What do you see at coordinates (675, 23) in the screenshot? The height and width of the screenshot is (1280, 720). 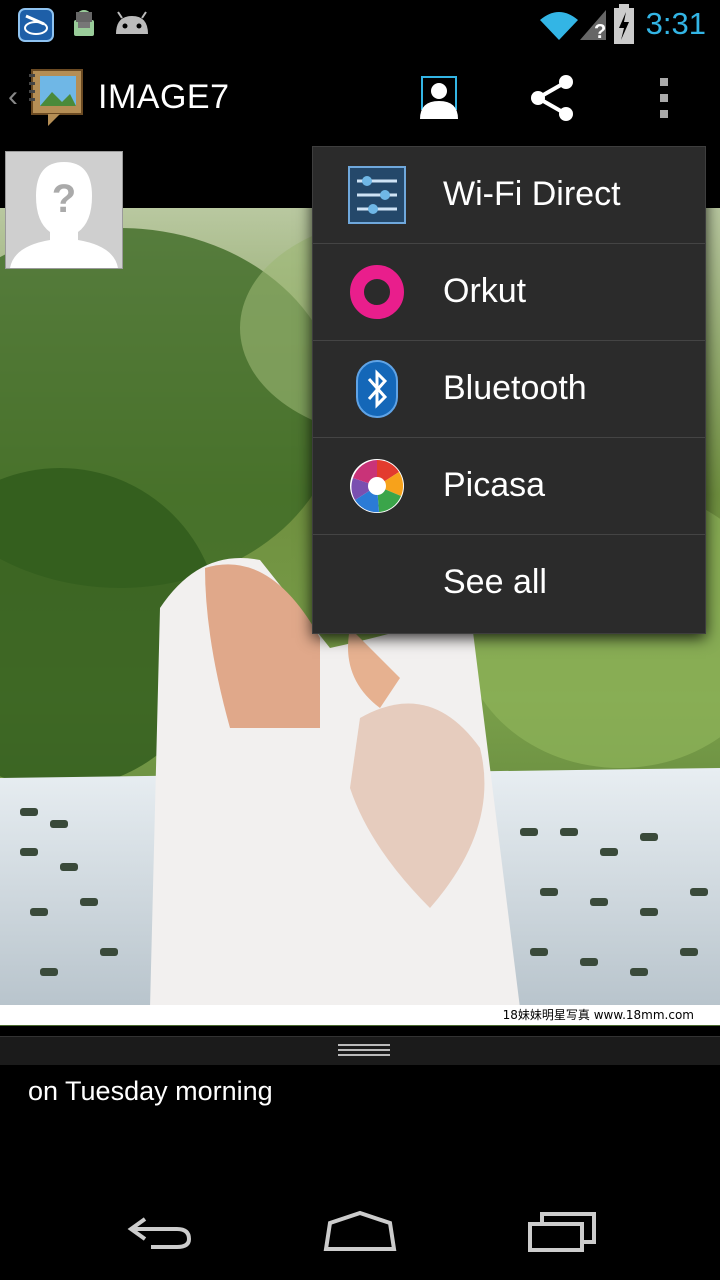 I see `clock: 3:31` at bounding box center [675, 23].